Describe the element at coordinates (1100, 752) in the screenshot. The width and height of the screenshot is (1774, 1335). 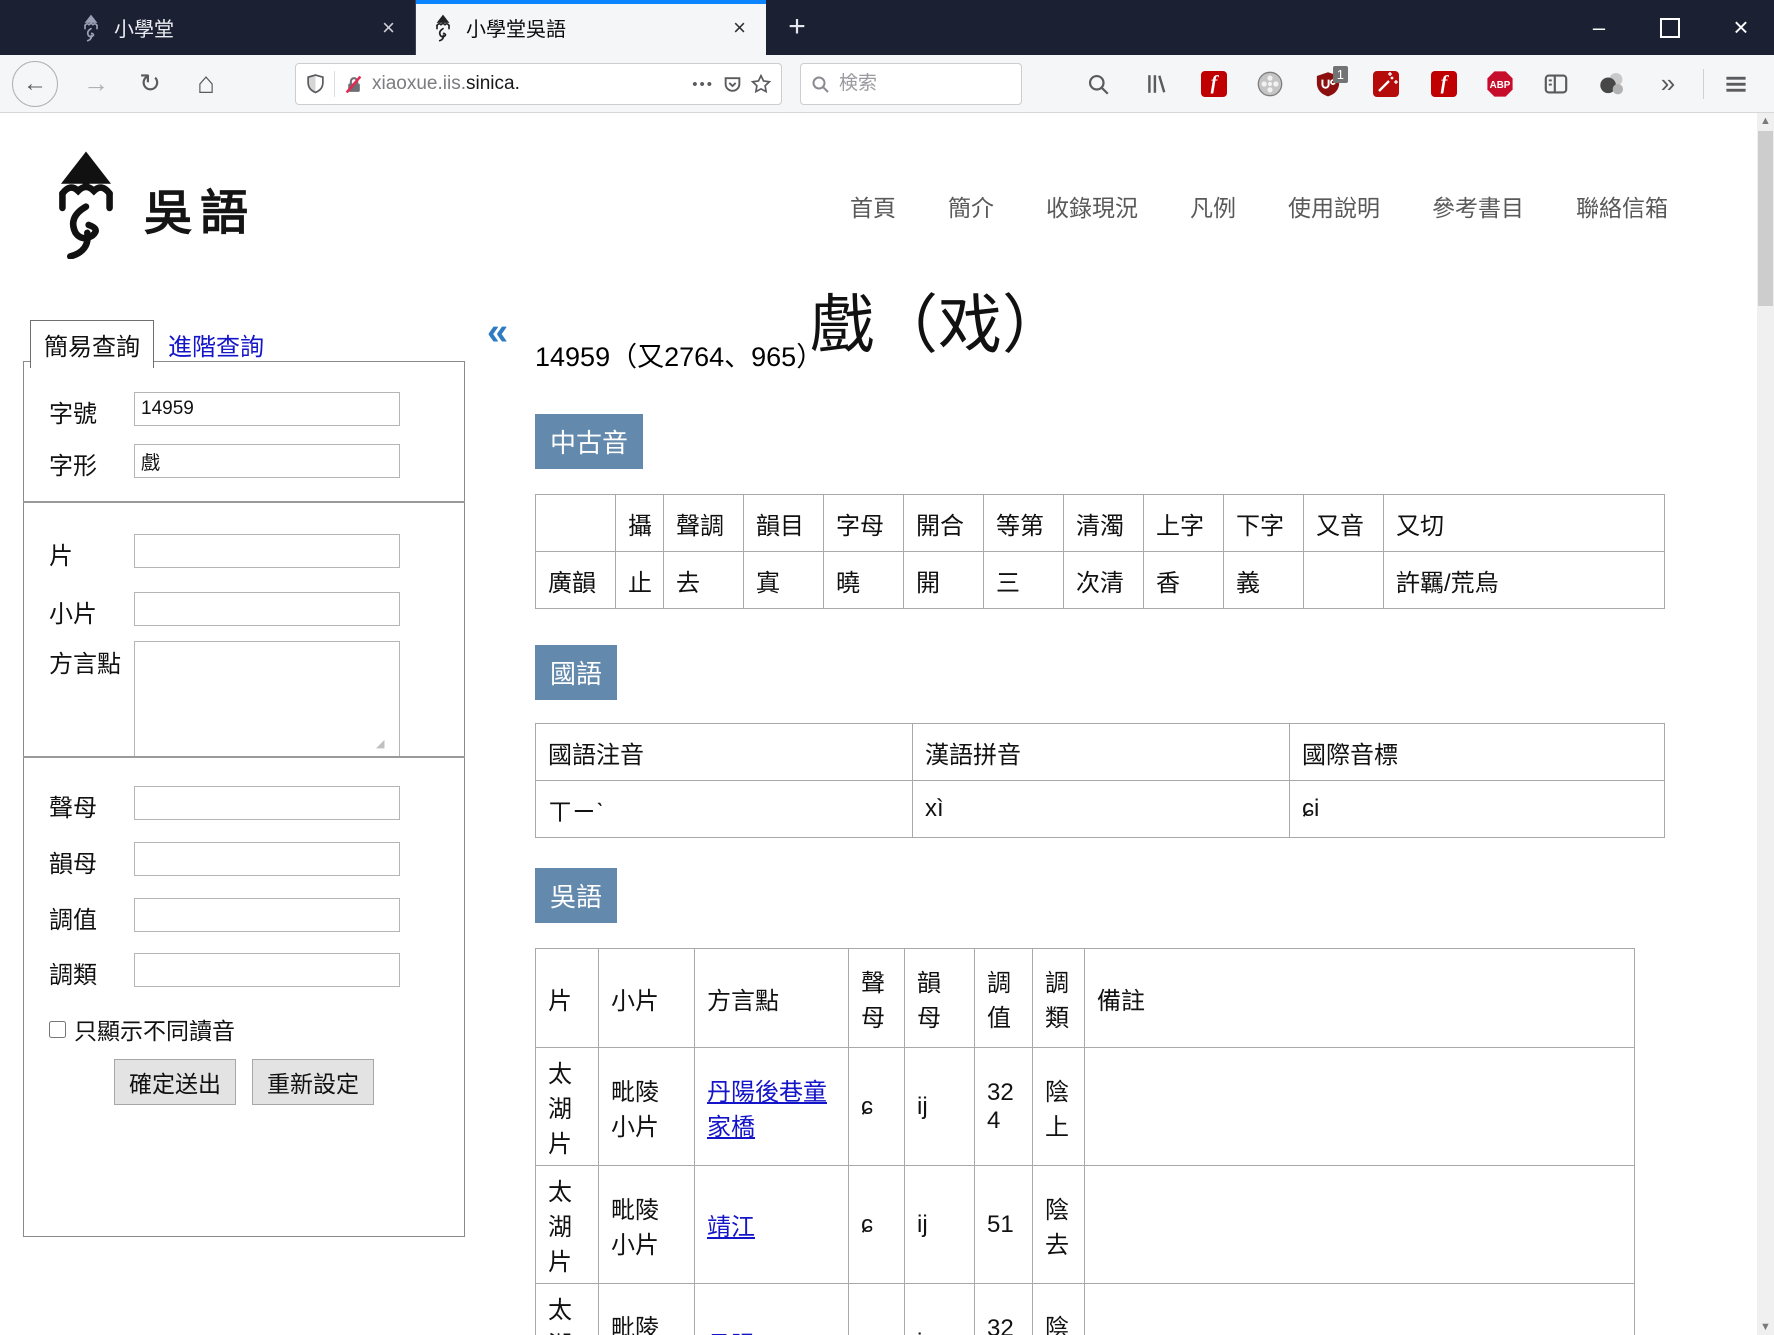
I see `table-header-row: 國語注音 漢語拼音 國際音標` at that location.